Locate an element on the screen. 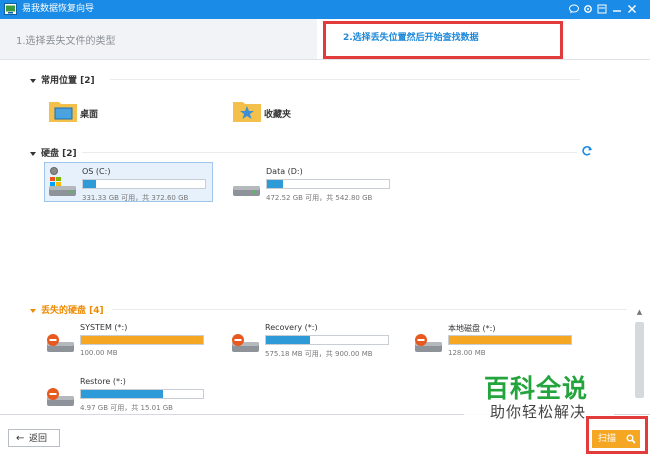 This screenshot has height=456, width=650. scroll-up-icon: ▲ is located at coordinates (639, 312).